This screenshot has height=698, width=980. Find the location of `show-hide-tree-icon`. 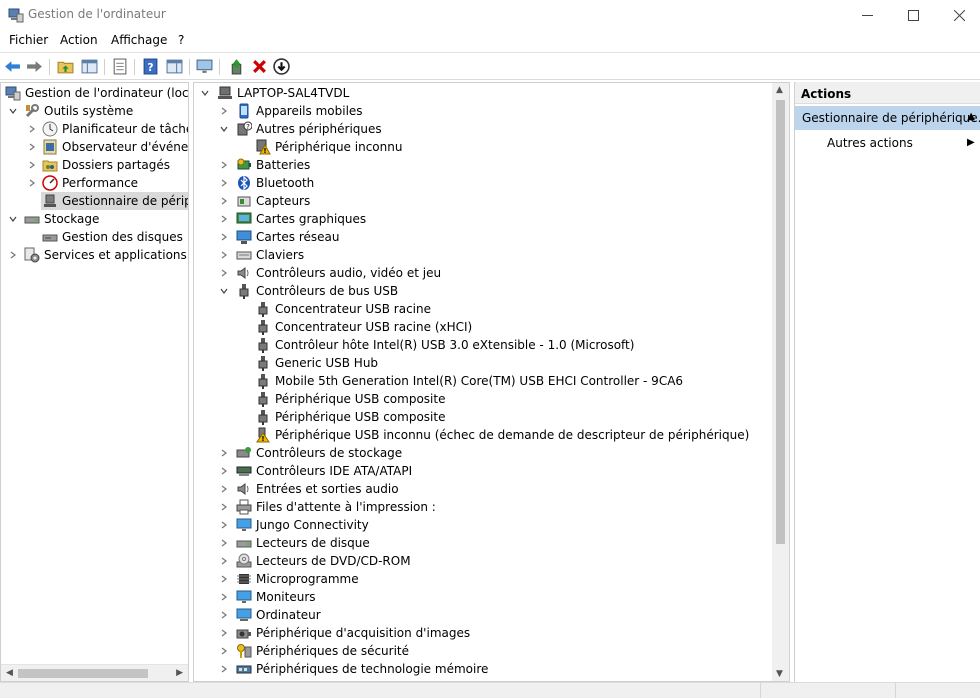

show-hide-tree-icon is located at coordinates (89, 66).